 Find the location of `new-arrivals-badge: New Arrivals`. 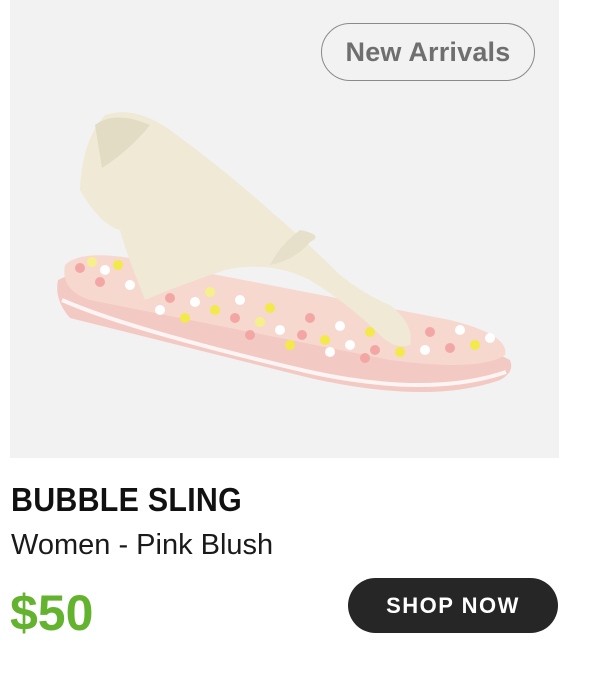

new-arrivals-badge: New Arrivals is located at coordinates (428, 52).